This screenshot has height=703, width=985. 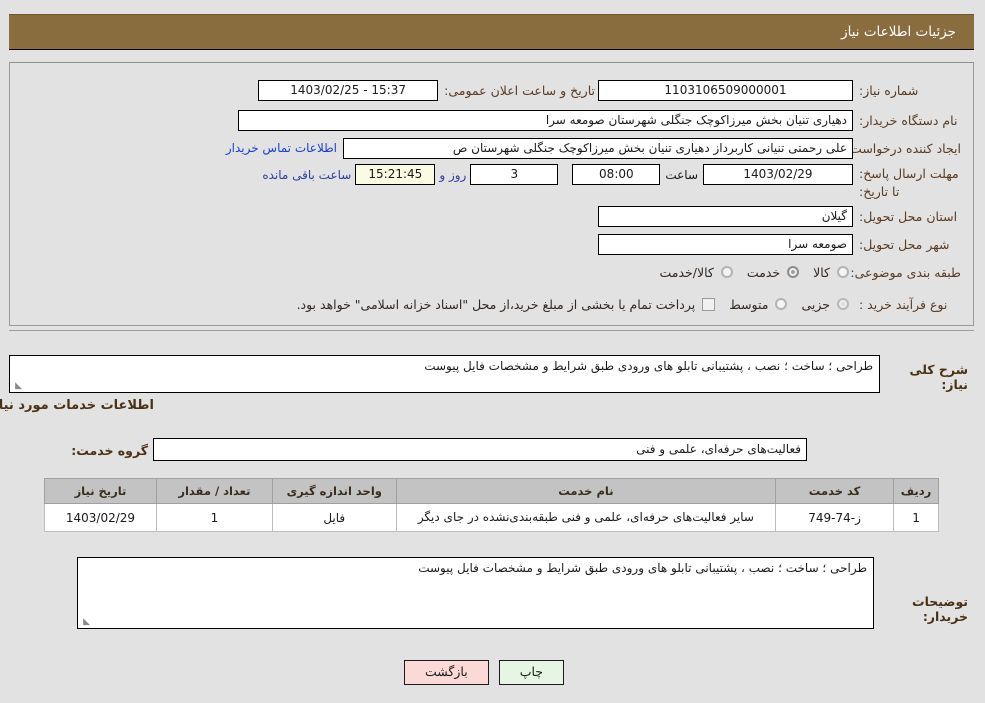 I want to click on process-radio-motavaset, so click(x=782, y=304).